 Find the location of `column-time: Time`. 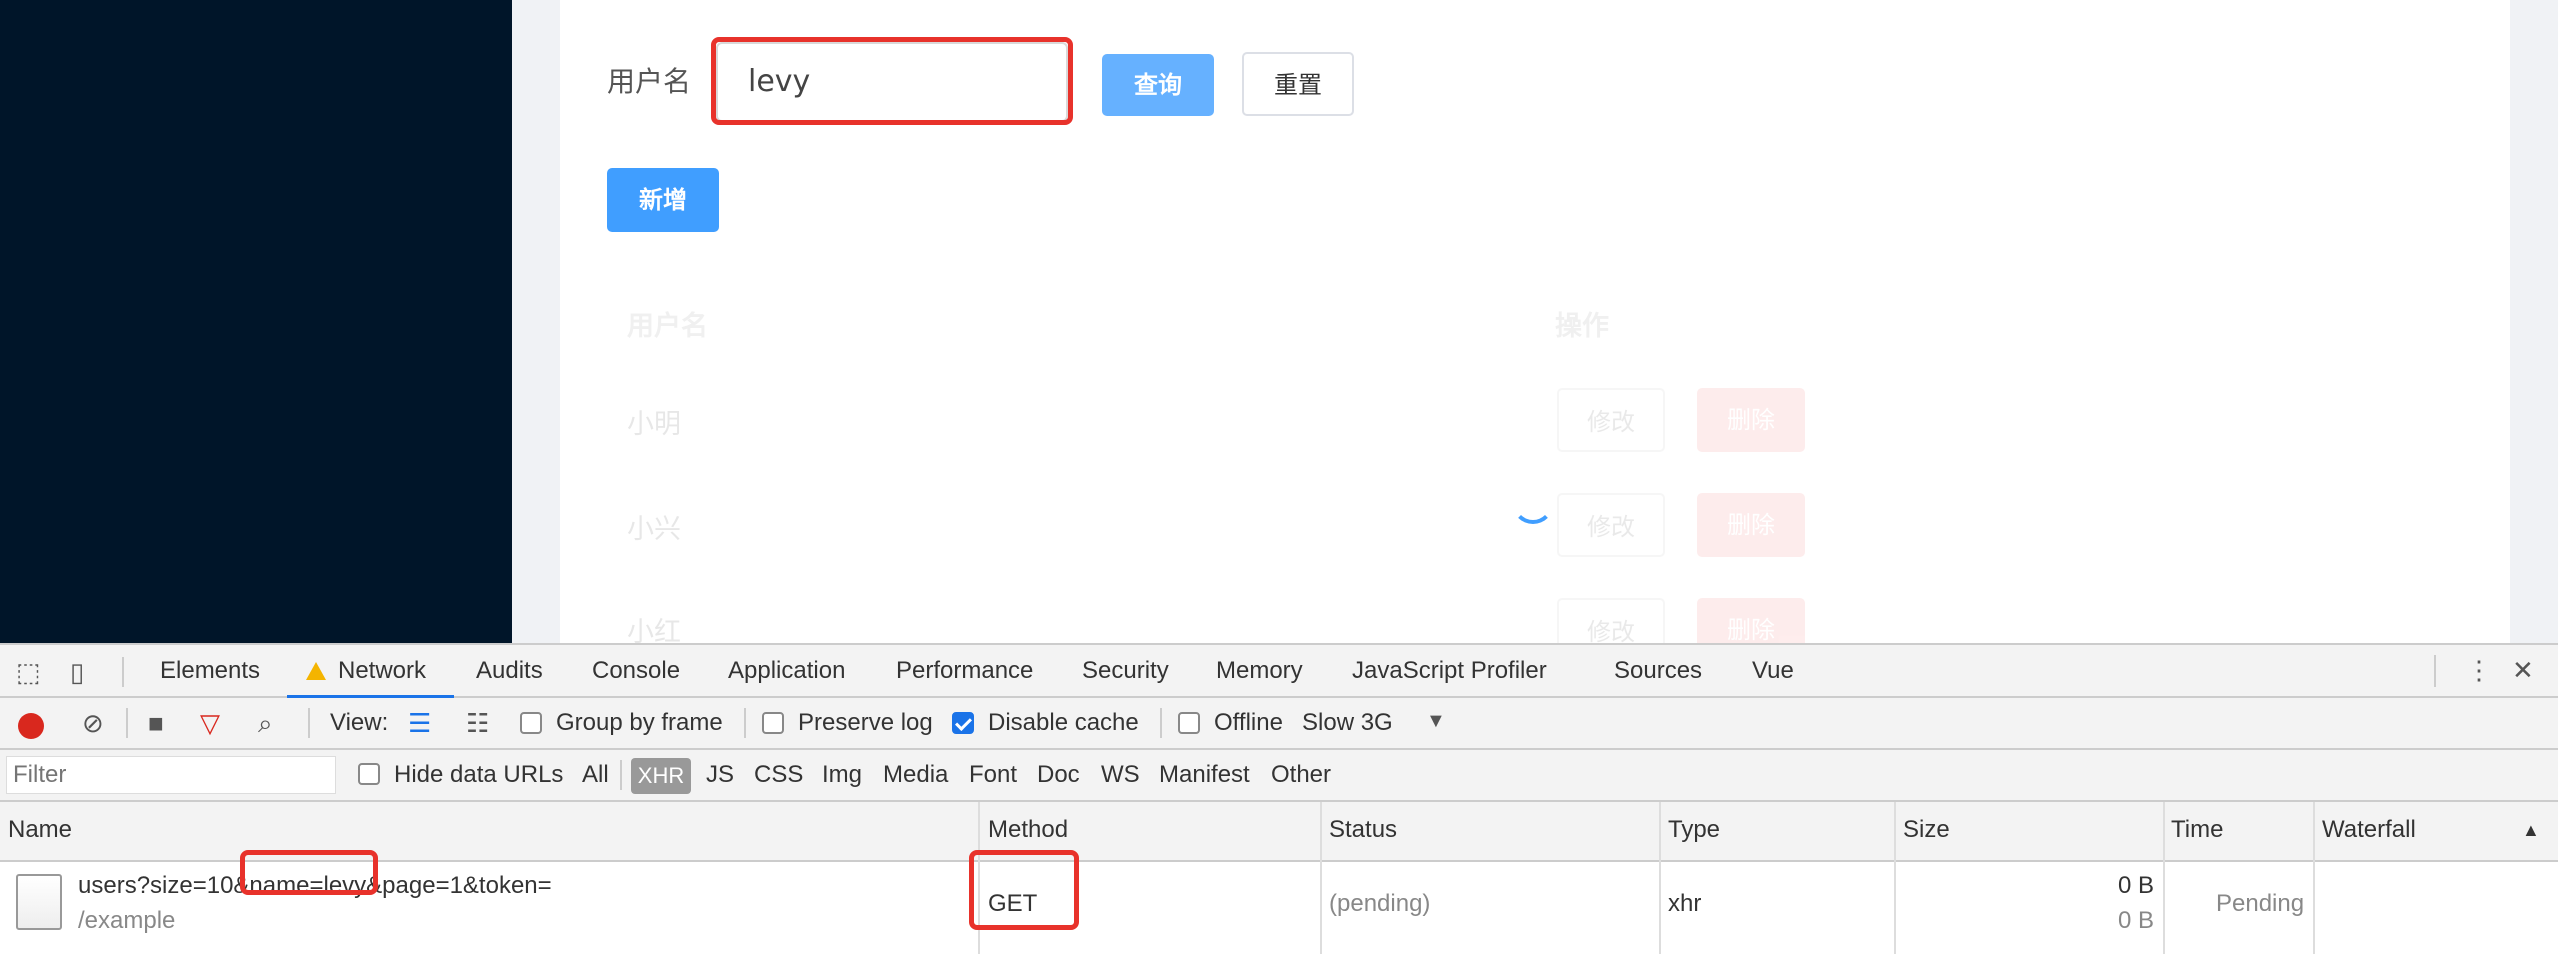

column-time: Time is located at coordinates (2197, 830).